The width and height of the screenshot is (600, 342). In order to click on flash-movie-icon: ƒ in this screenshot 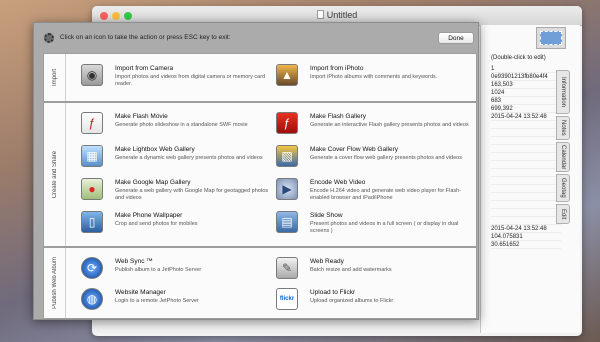, I will do `click(92, 123)`.